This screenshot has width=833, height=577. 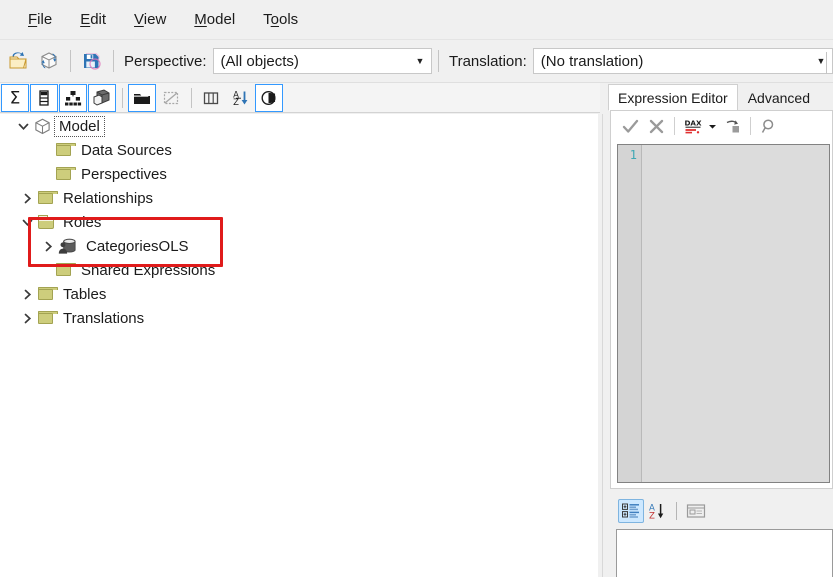 I want to click on search-icon, so click(x=769, y=126).